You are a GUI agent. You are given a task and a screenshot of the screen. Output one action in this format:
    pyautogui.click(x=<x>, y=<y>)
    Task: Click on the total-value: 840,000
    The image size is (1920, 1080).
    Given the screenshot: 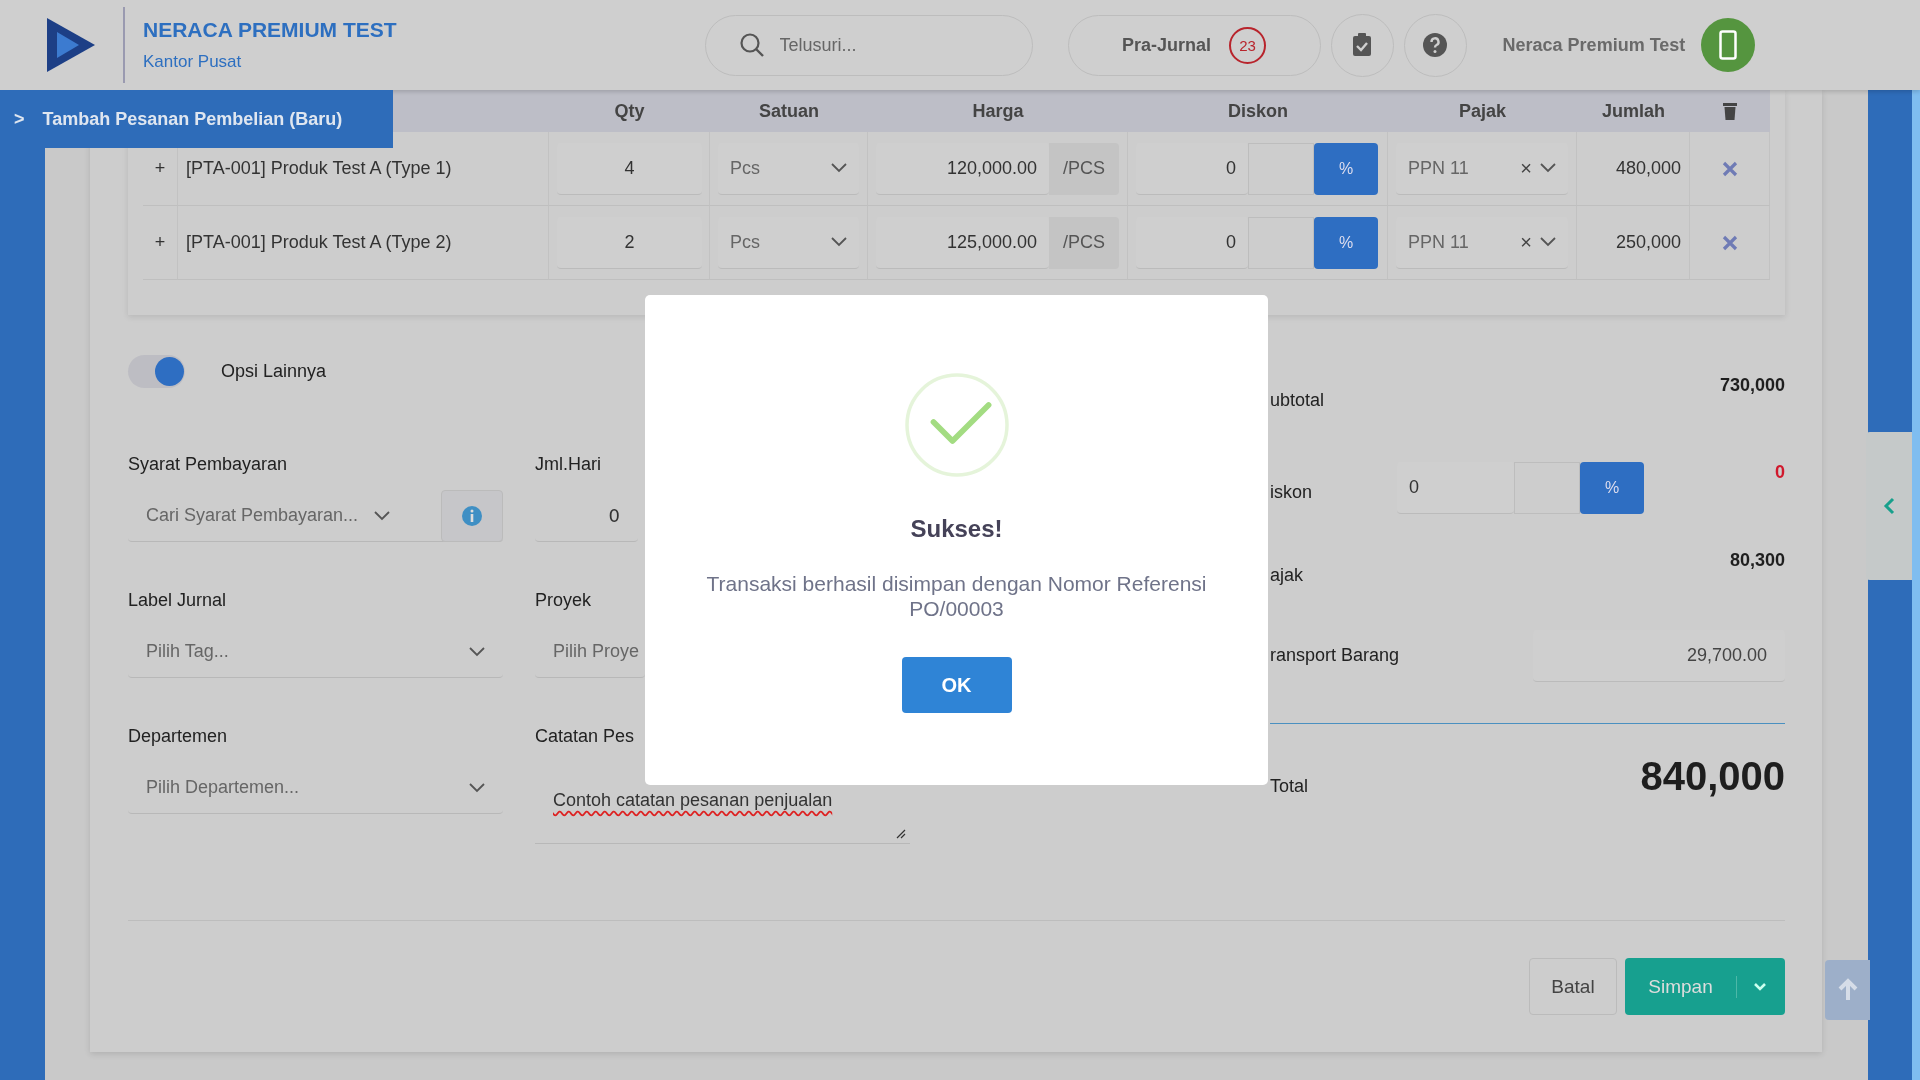 What is the action you would take?
    pyautogui.click(x=1712, y=776)
    